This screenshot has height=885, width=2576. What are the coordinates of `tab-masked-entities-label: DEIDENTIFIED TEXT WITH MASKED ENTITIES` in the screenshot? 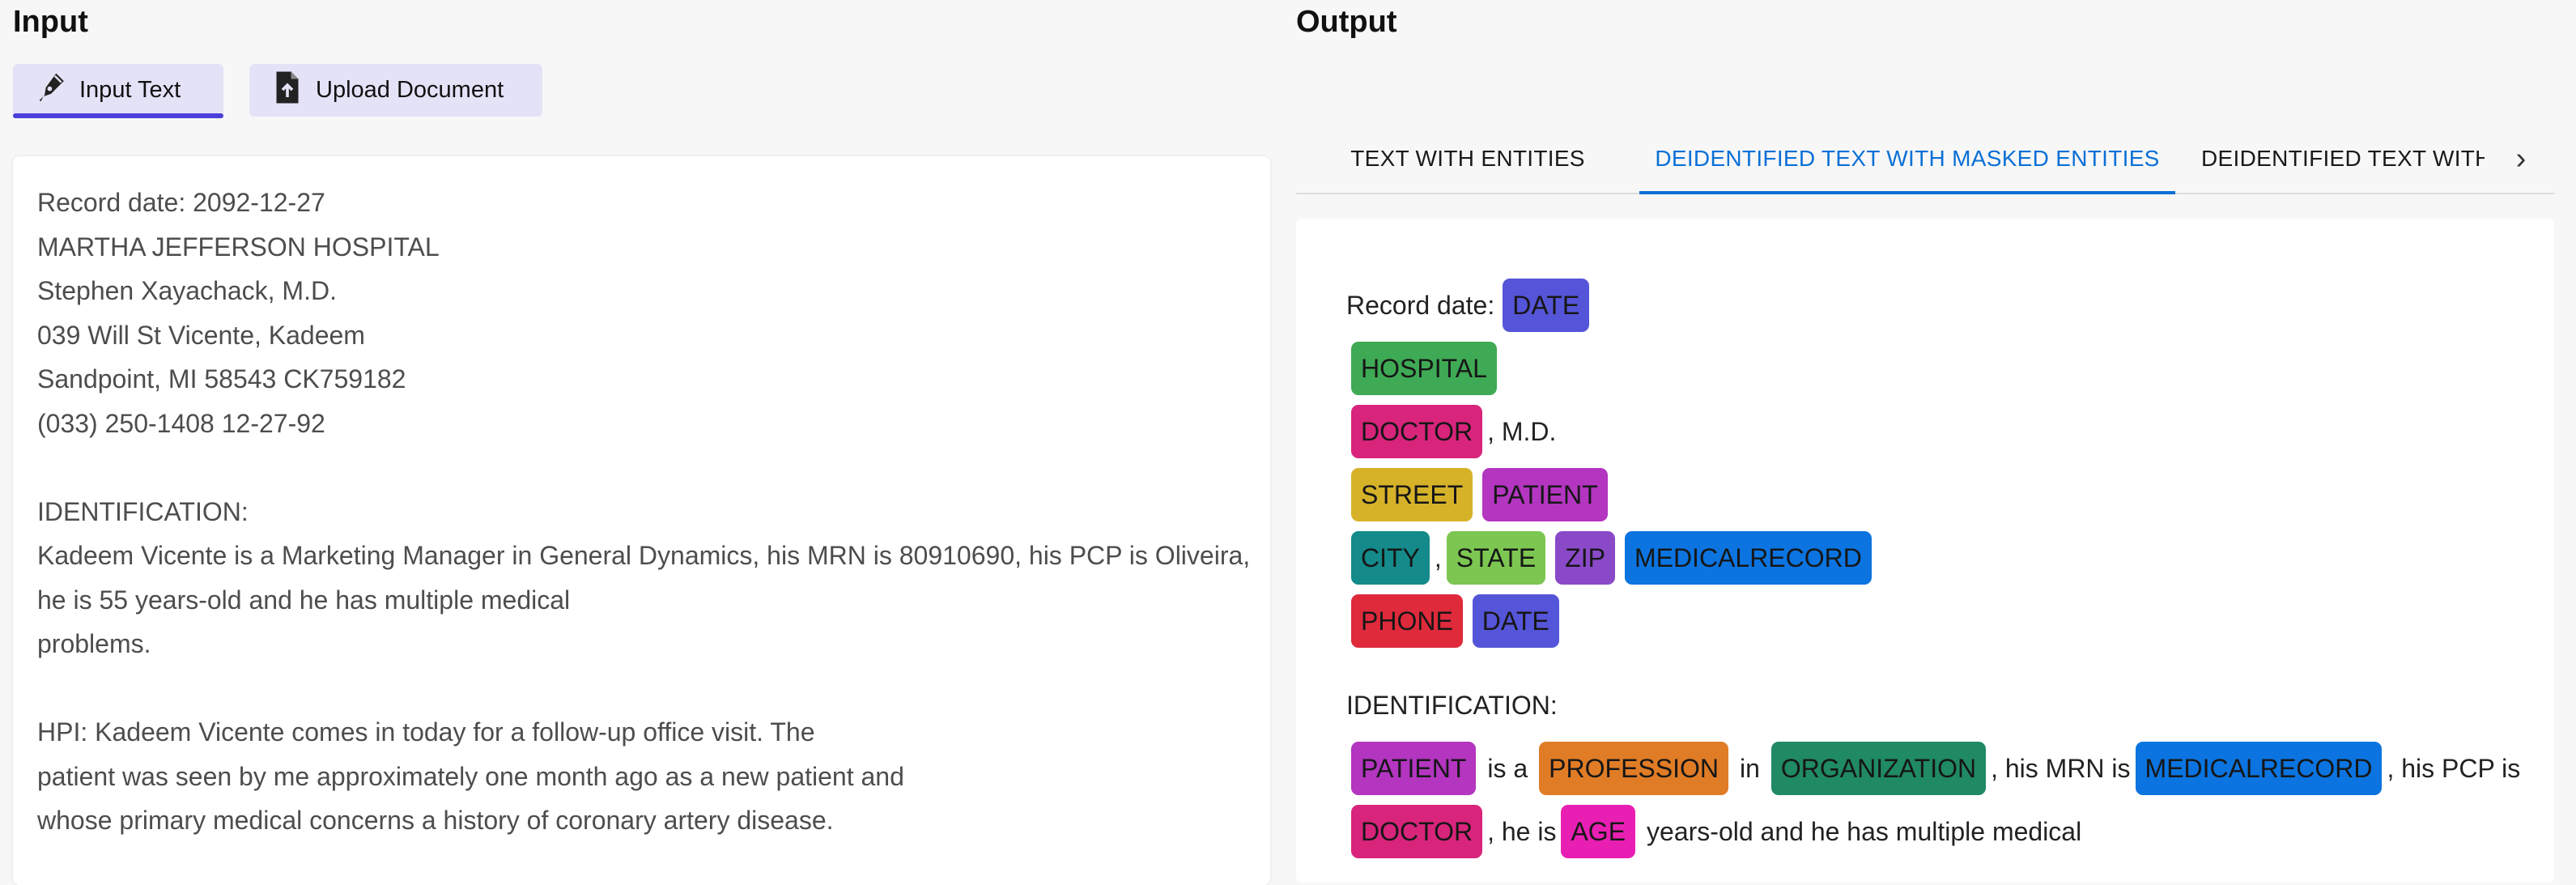 It's located at (1908, 158).